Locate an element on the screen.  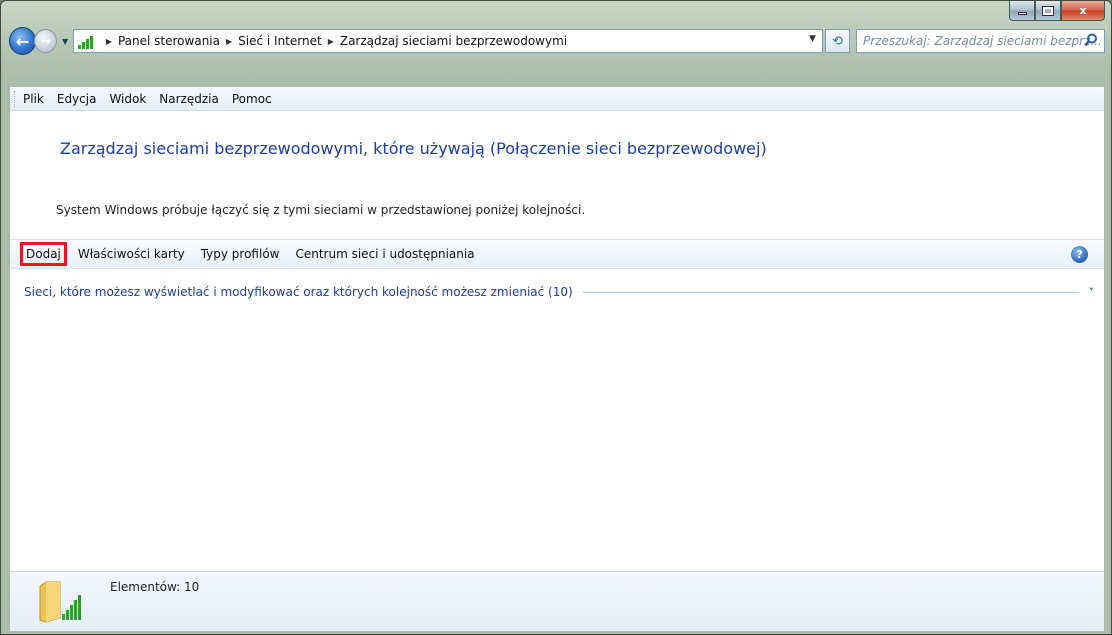
close-icon: x is located at coordinates (1083, 10).